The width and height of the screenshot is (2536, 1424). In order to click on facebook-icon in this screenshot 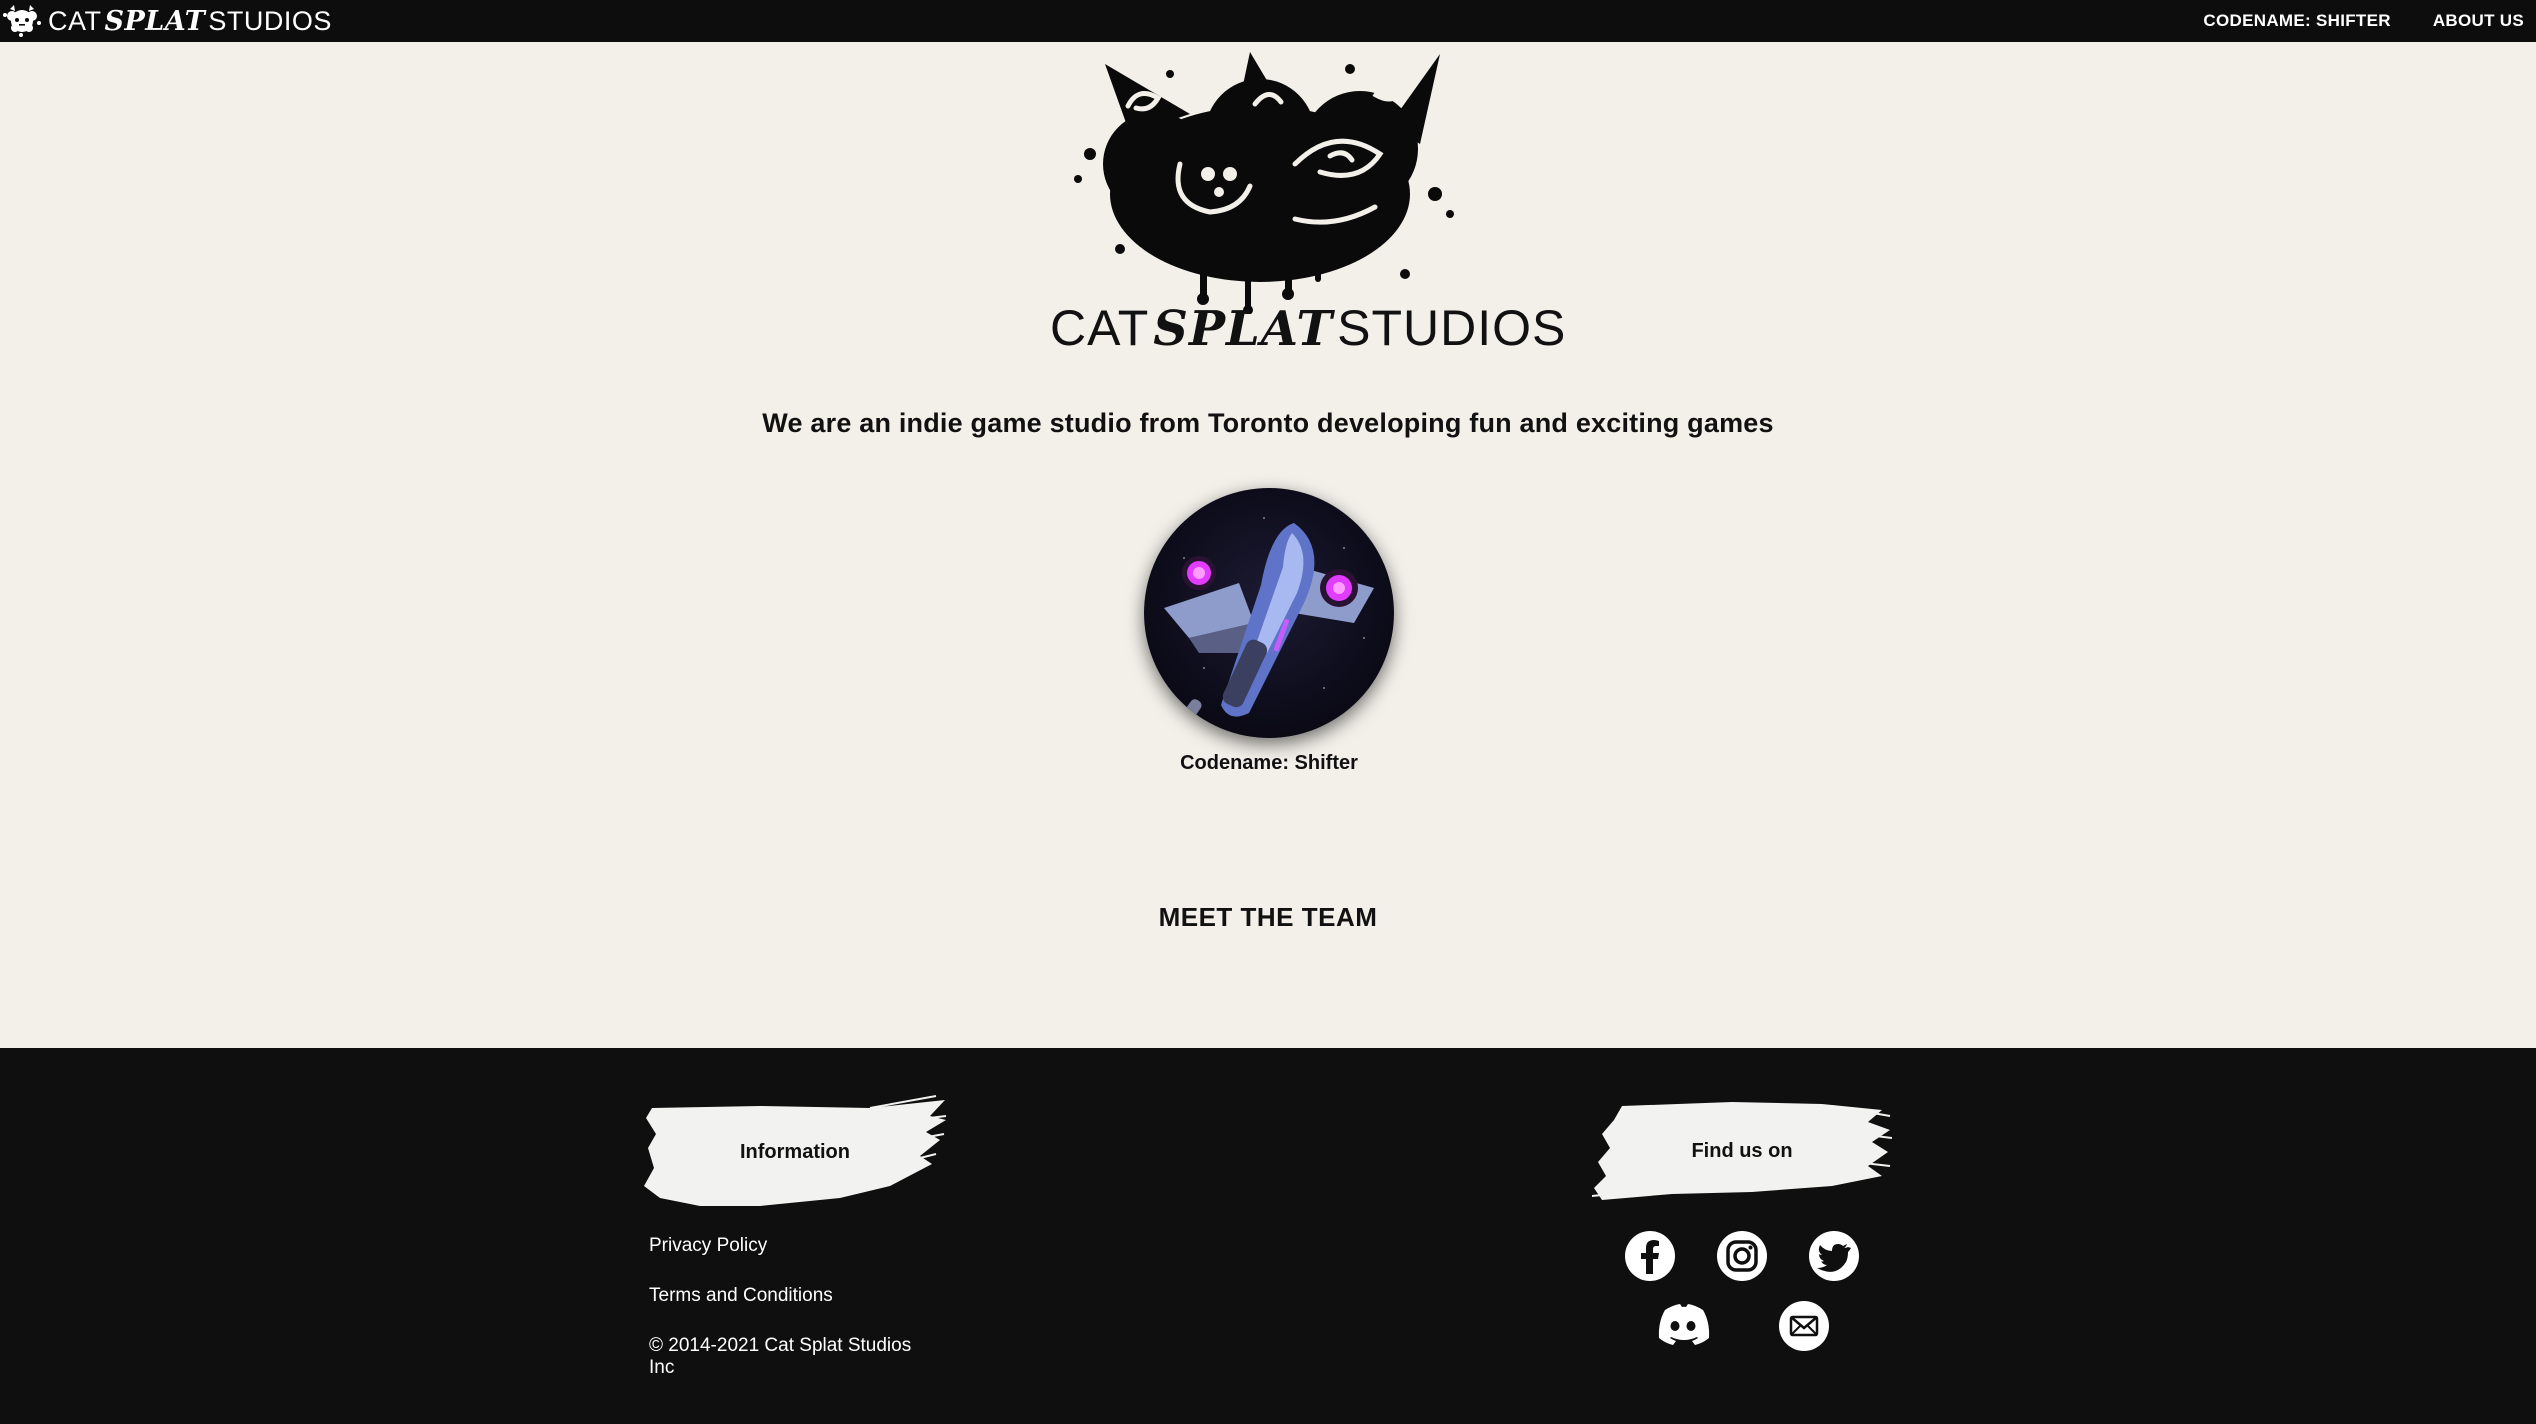, I will do `click(1650, 1256)`.